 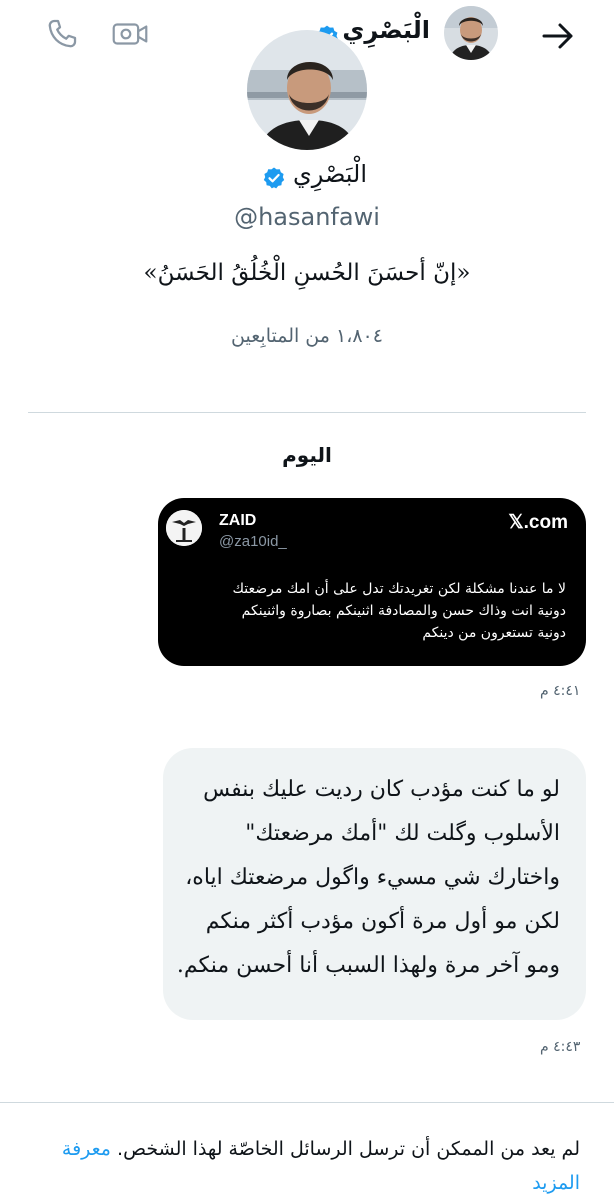 What do you see at coordinates (330, 174) in the screenshot?
I see `profile-name: الْبَصْرِي` at bounding box center [330, 174].